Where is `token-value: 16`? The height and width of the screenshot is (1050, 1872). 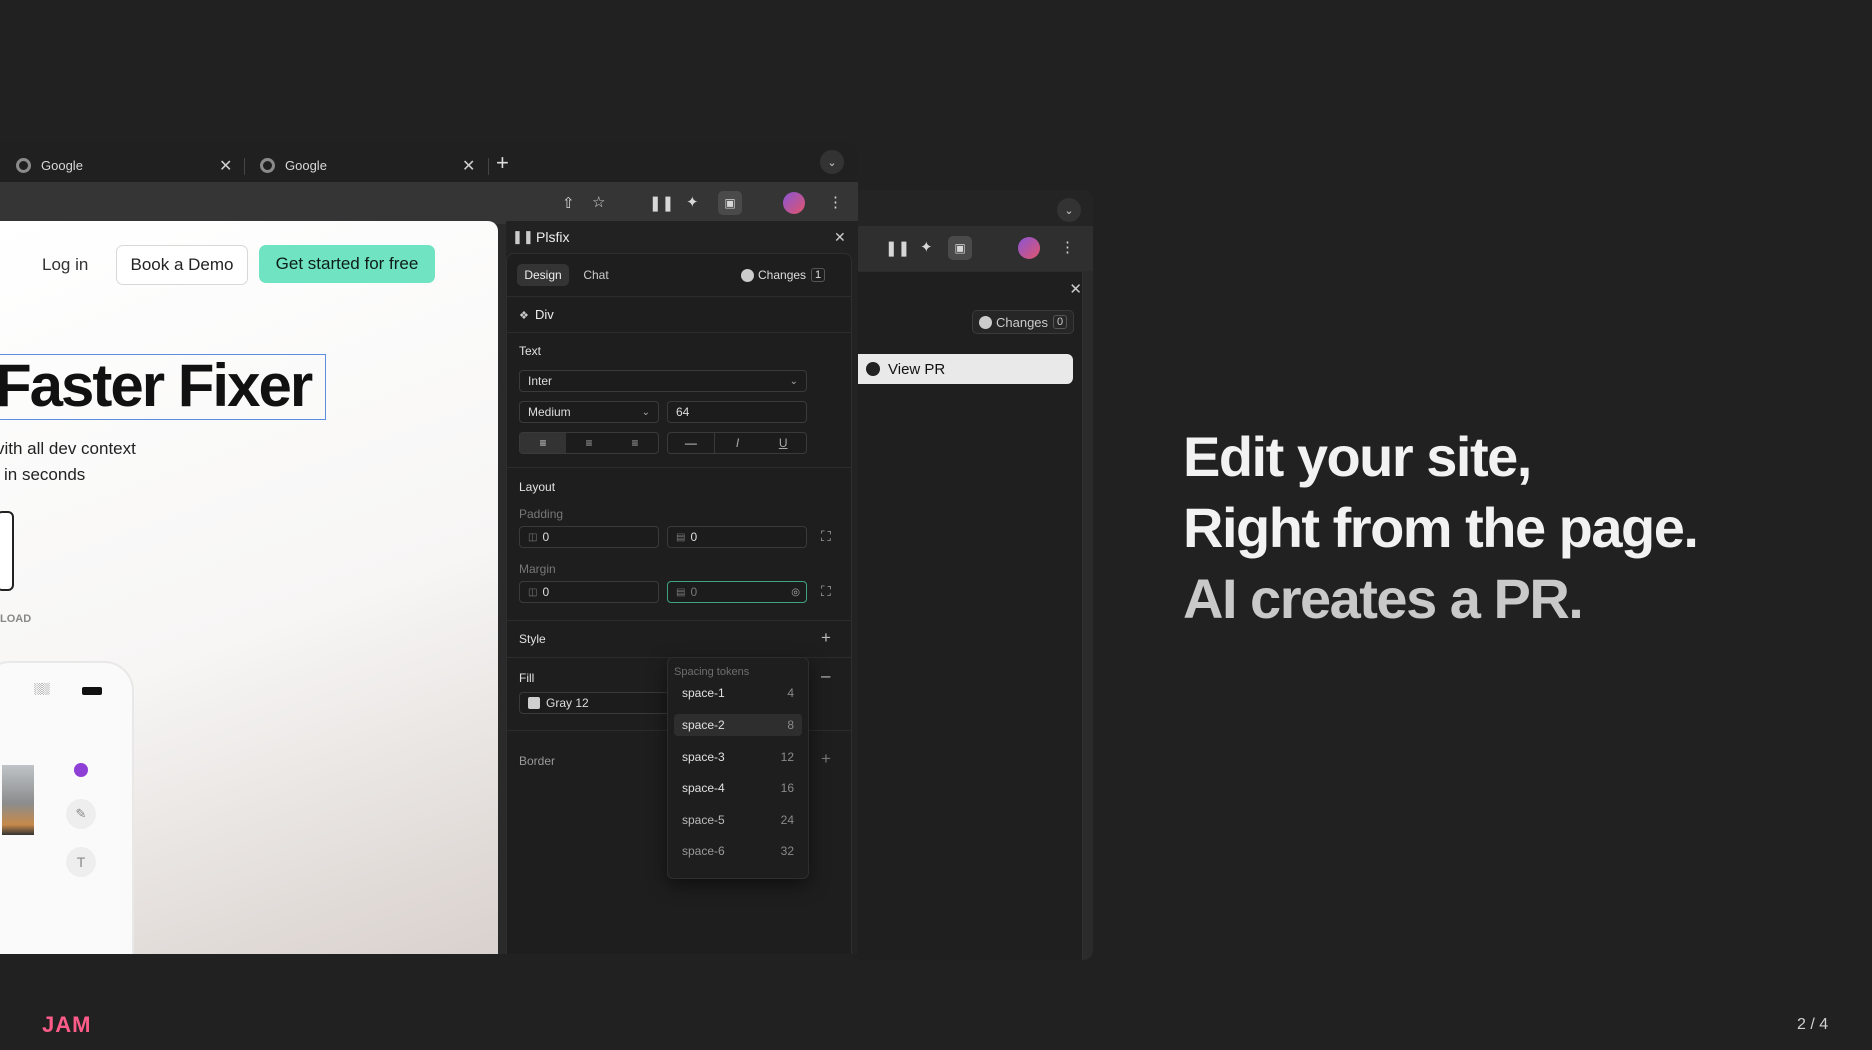 token-value: 16 is located at coordinates (787, 788).